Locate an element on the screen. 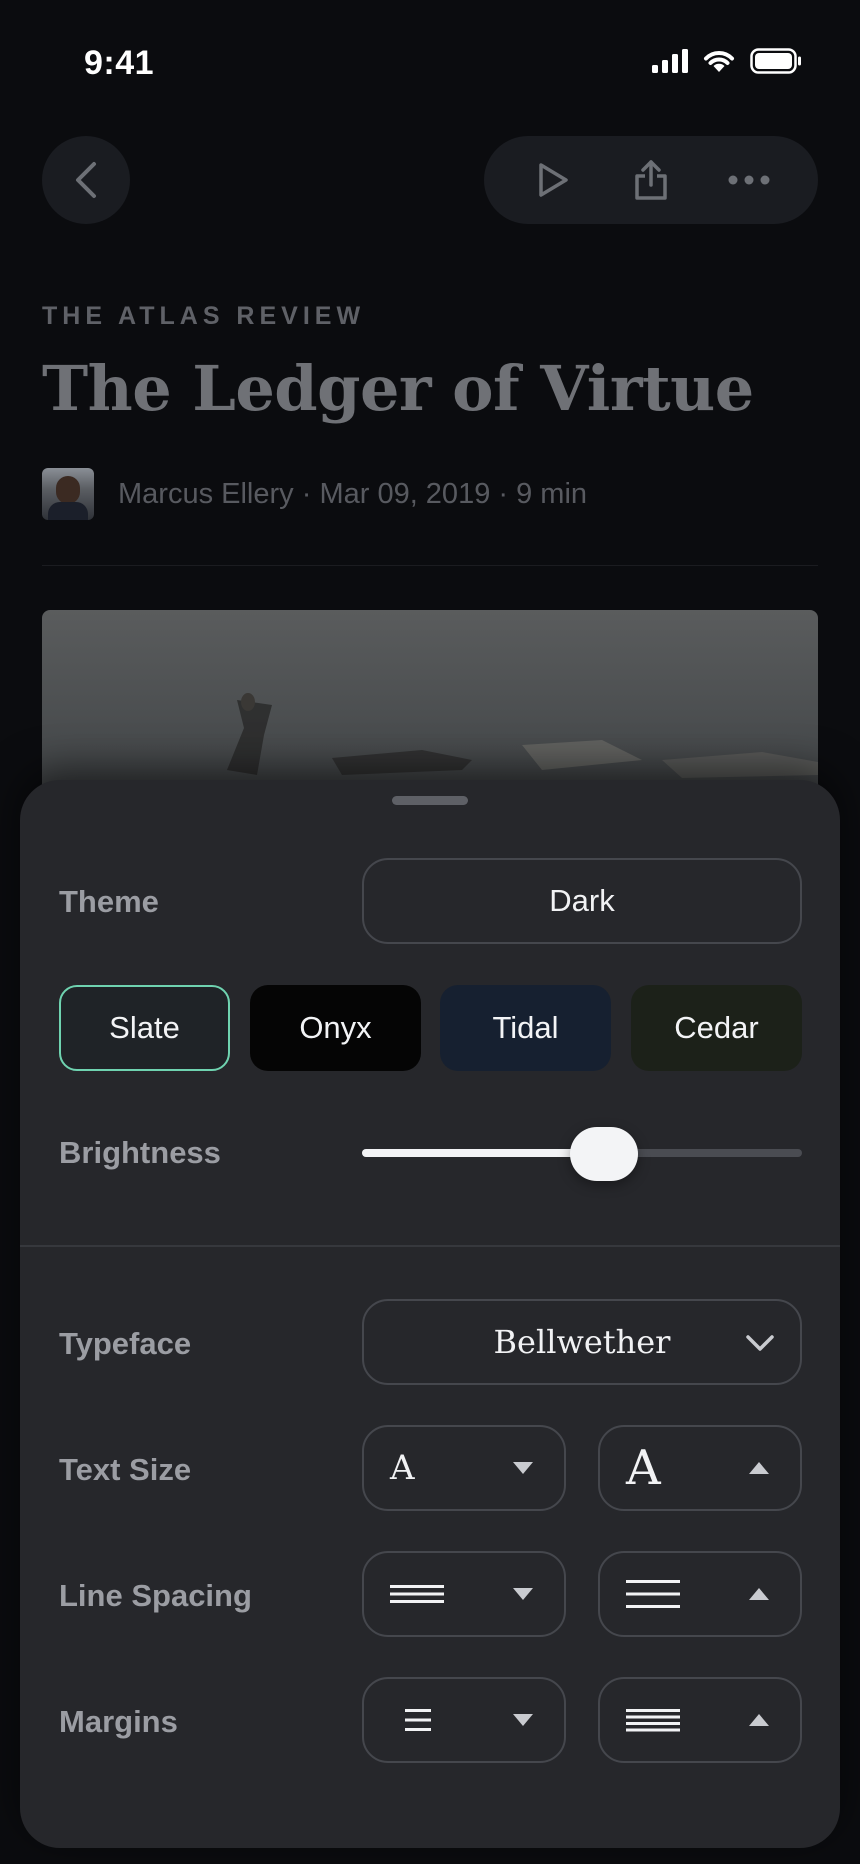 The height and width of the screenshot is (1864, 860). article-title: The Ledger of Virtue is located at coordinates (398, 388).